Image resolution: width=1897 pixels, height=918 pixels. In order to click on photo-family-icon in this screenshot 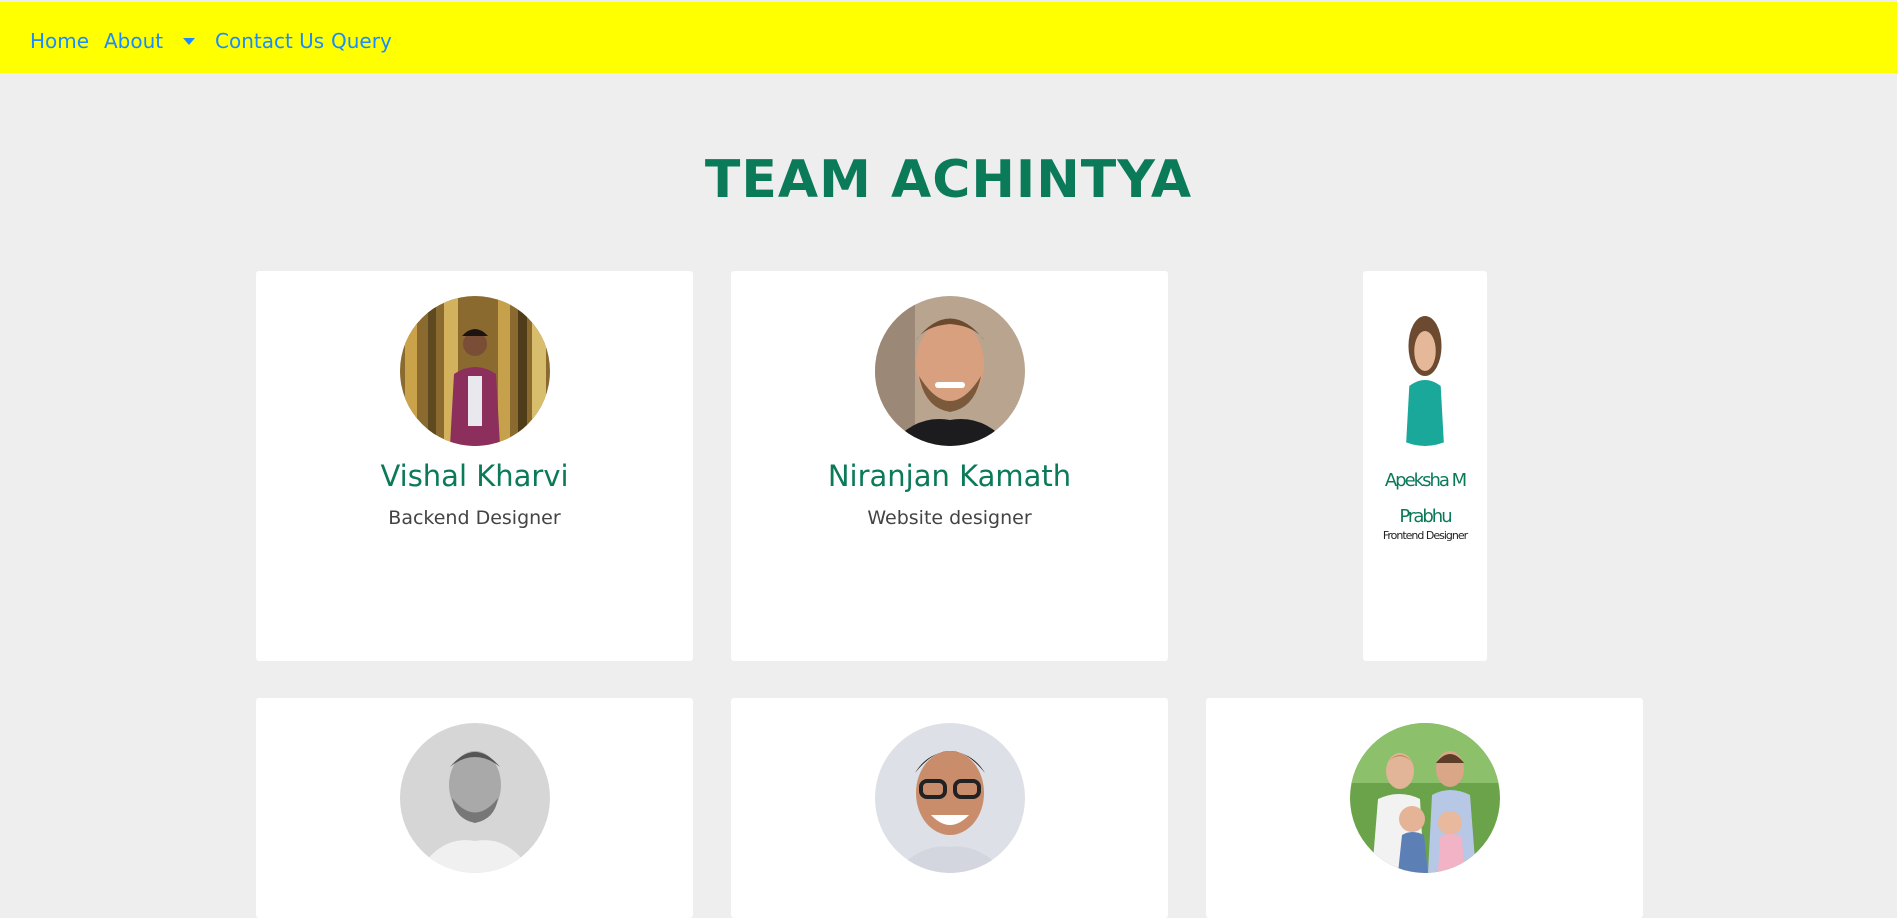, I will do `click(1425, 798)`.